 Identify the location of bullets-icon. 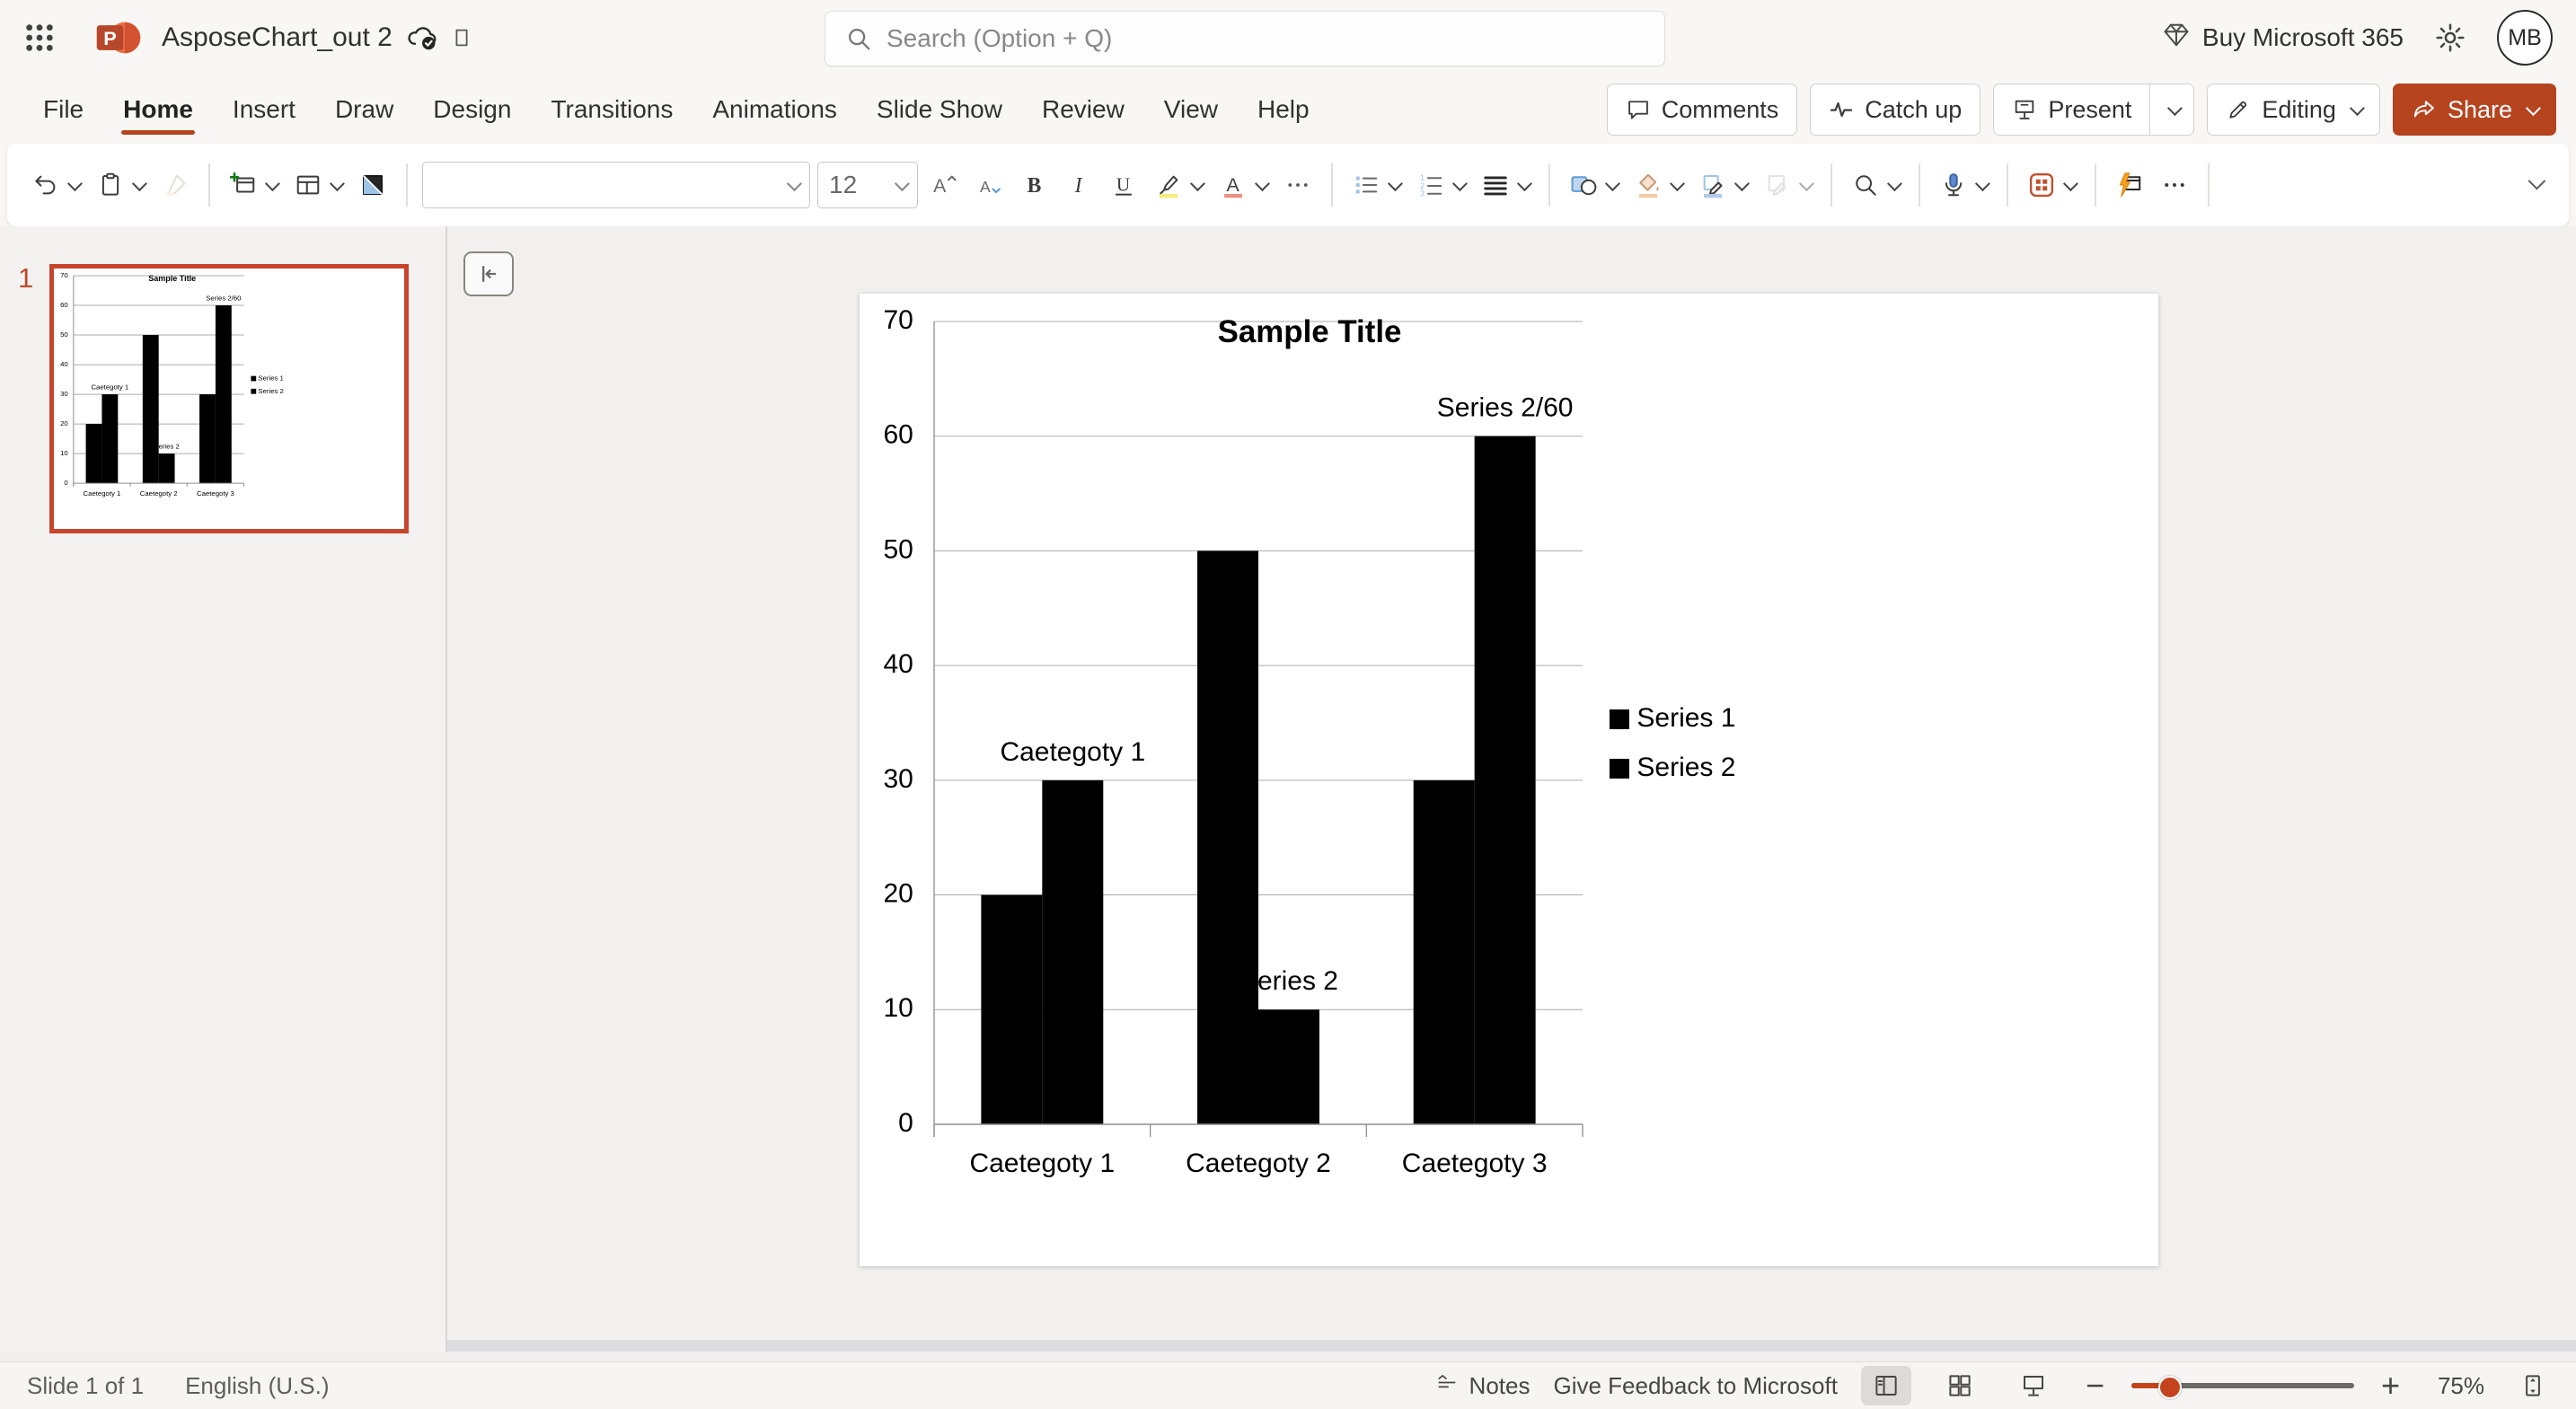
(1366, 185).